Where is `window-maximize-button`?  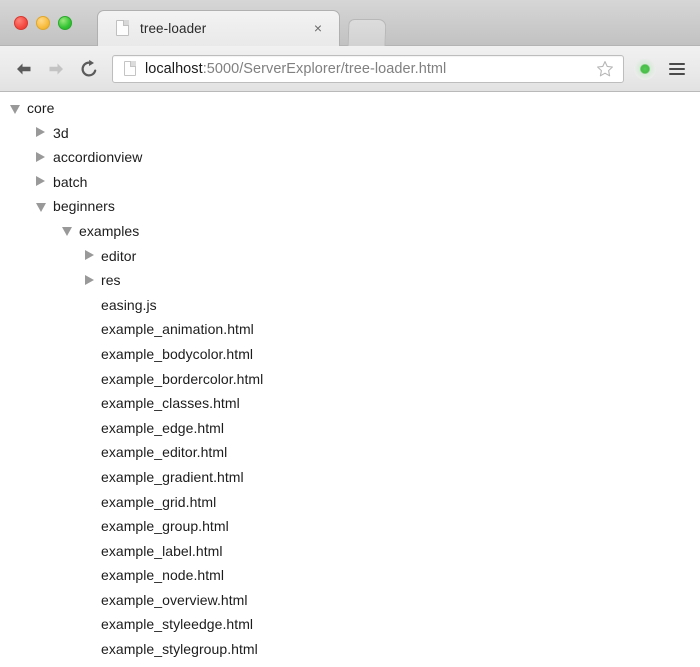
window-maximize-button is located at coordinates (65, 23).